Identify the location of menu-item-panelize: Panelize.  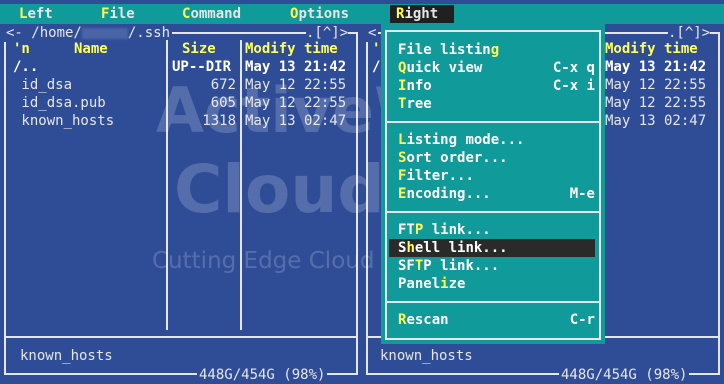
(492, 284).